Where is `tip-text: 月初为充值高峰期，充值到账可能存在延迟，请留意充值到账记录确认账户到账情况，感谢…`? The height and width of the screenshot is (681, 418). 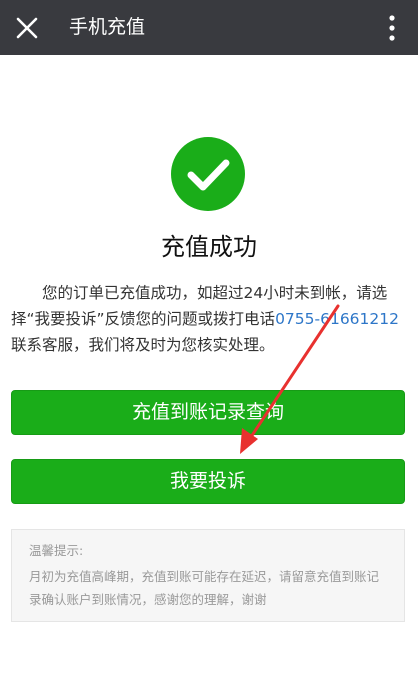 tip-text: 月初为充值高峰期，充值到账可能存在延迟，请留意充值到账记录确认账户到账情况，感谢… is located at coordinates (204, 588).